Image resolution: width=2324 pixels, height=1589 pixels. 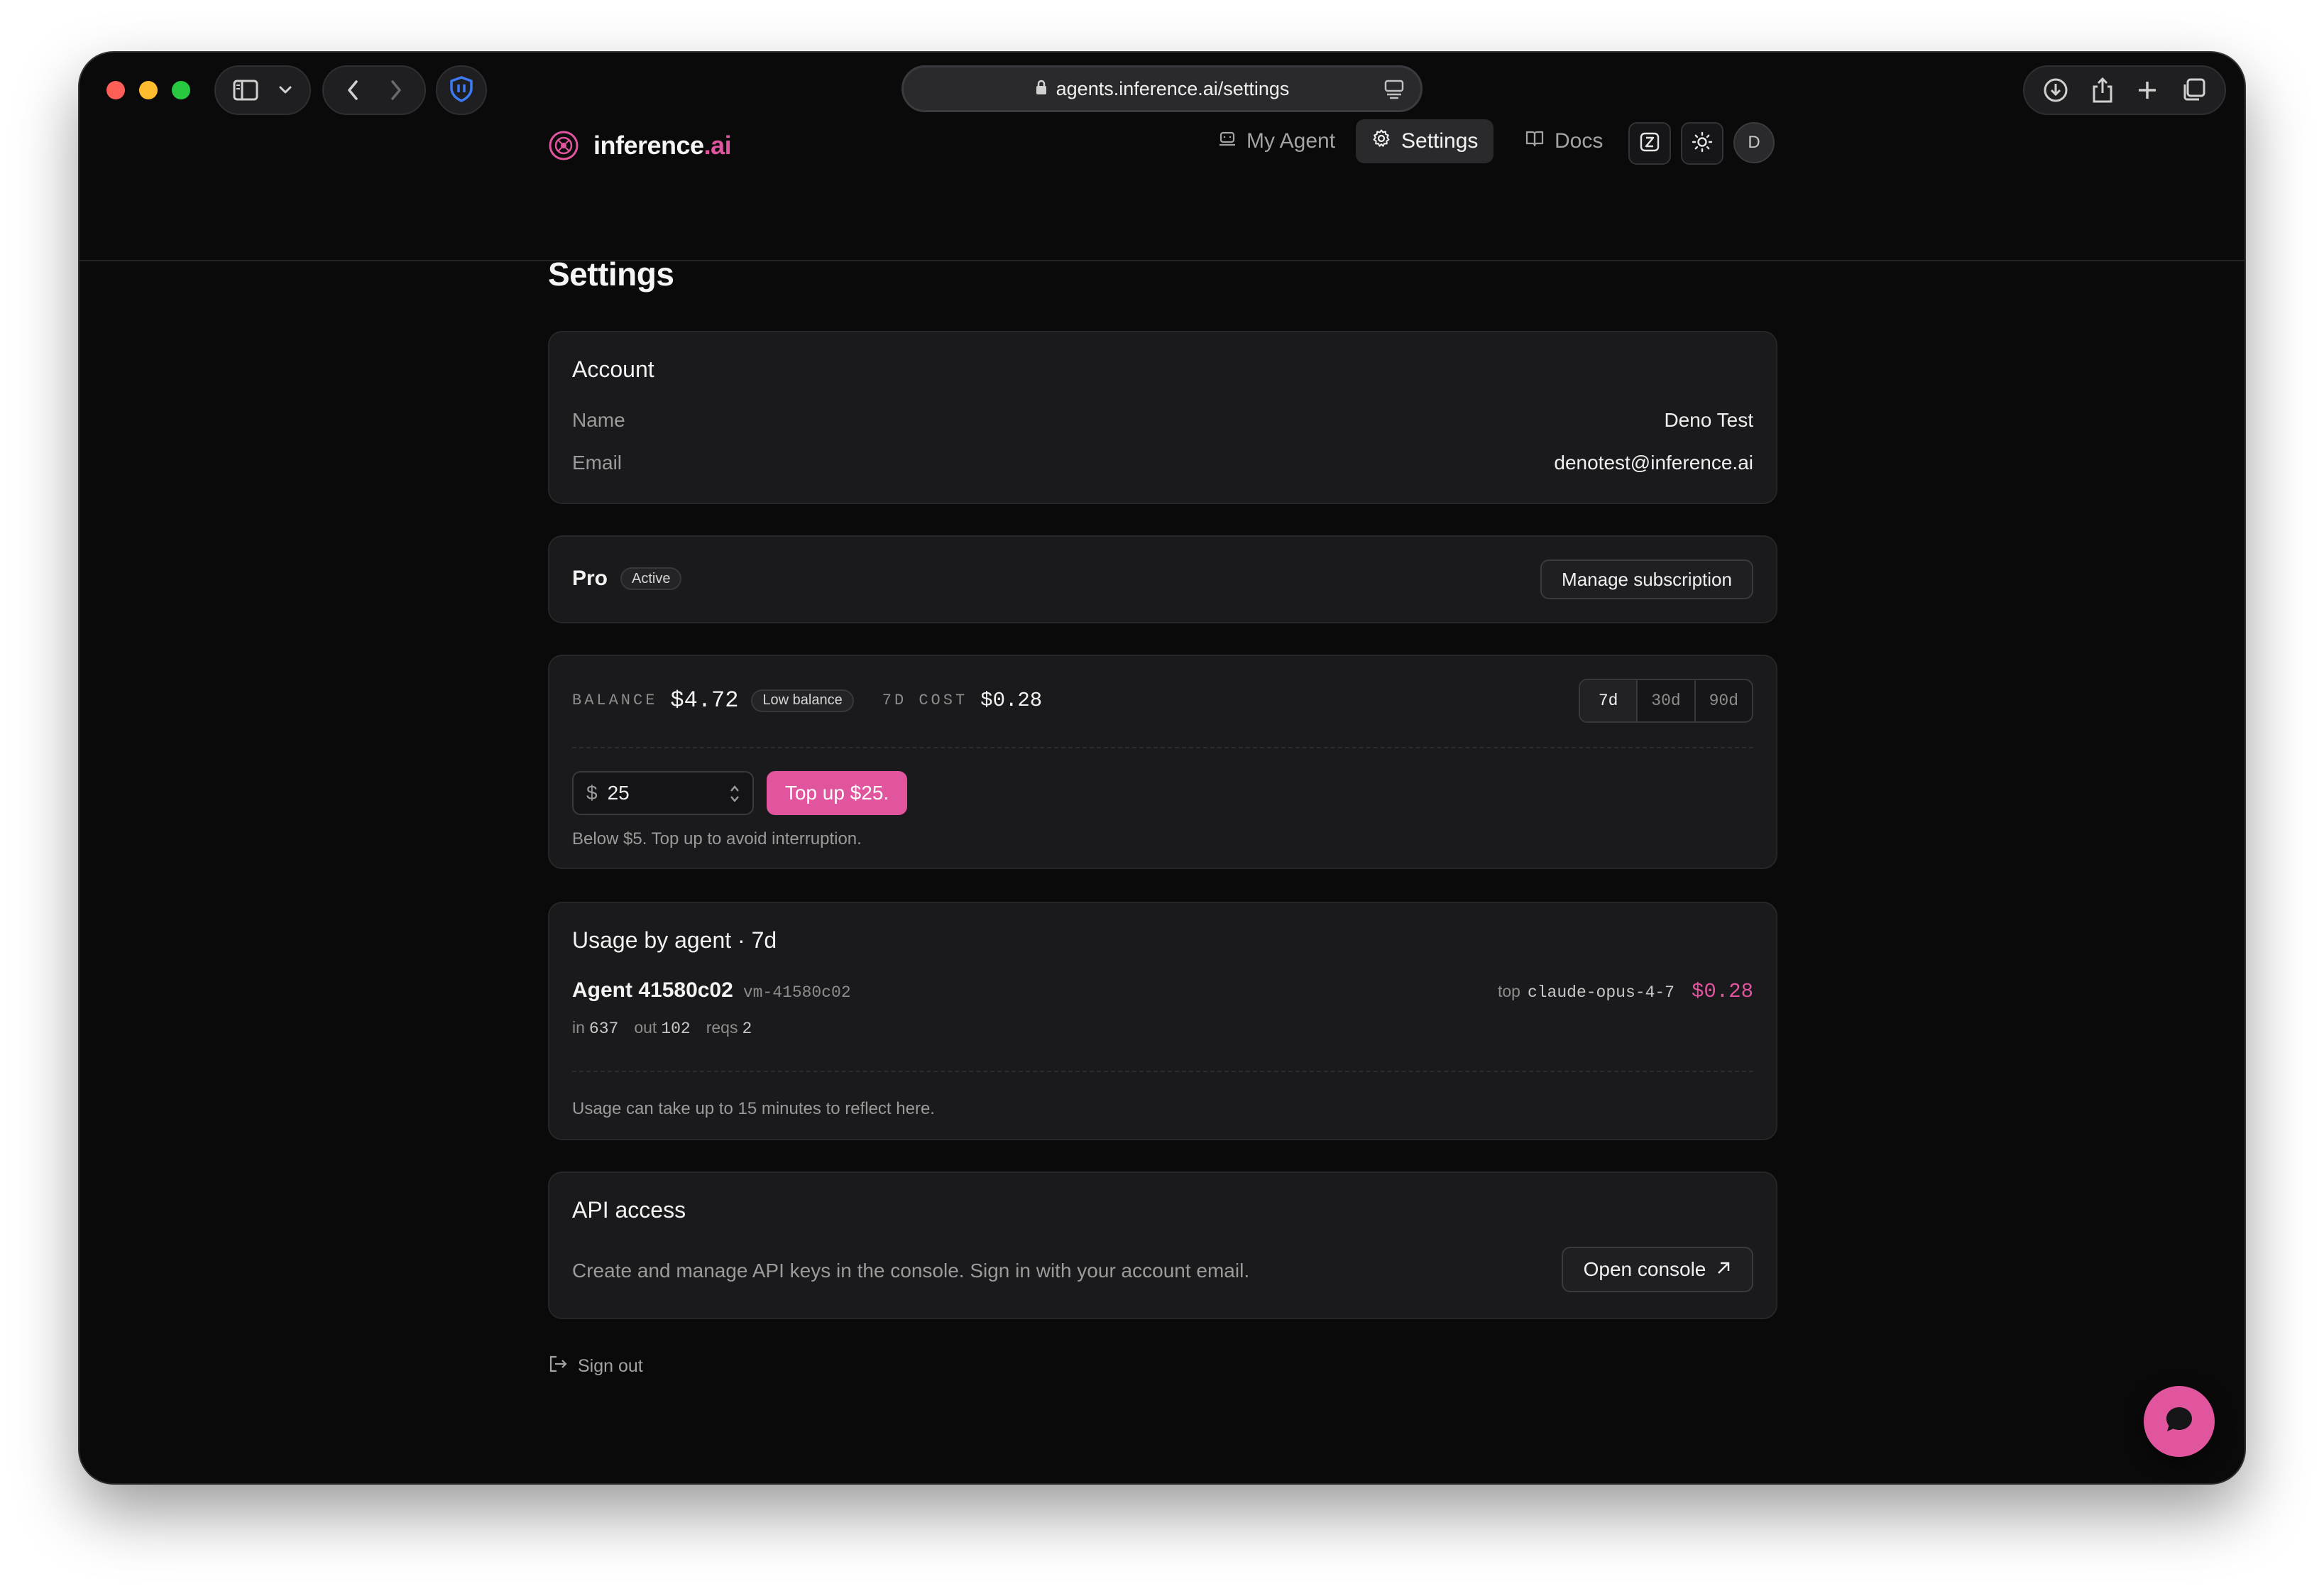 What do you see at coordinates (613, 369) in the screenshot?
I see `account-title: Account` at bounding box center [613, 369].